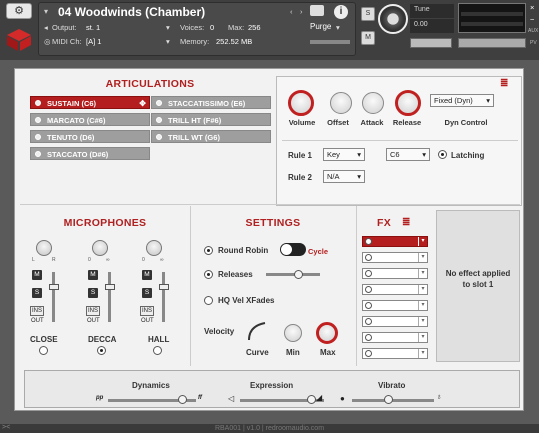 The width and height of the screenshot is (539, 433). I want to click on midi-dropdown-icon: ▾, so click(168, 41).